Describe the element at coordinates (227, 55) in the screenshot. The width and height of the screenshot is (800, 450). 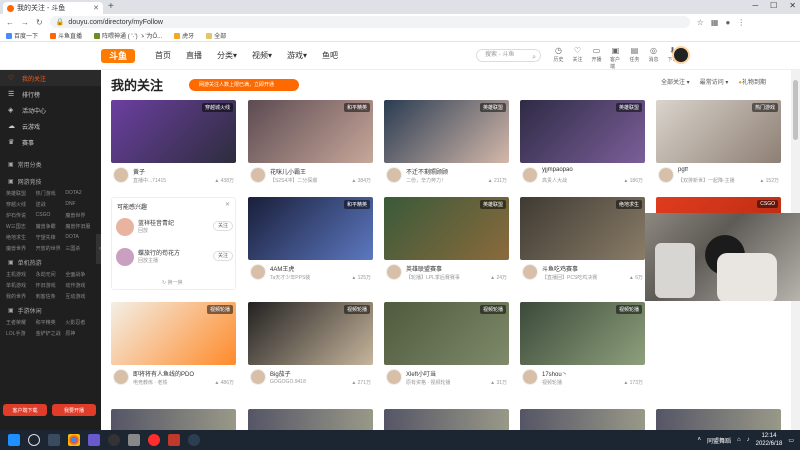
I see `nav-category: 分类▾` at that location.